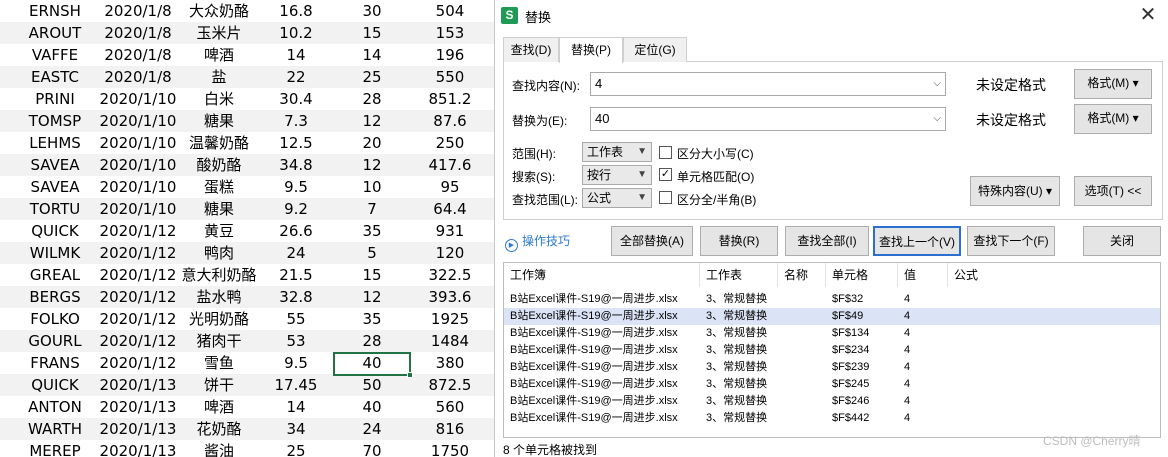 This screenshot has width=1168, height=457. Describe the element at coordinates (55, 407) in the screenshot. I see `customer-cell: ANTON` at that location.